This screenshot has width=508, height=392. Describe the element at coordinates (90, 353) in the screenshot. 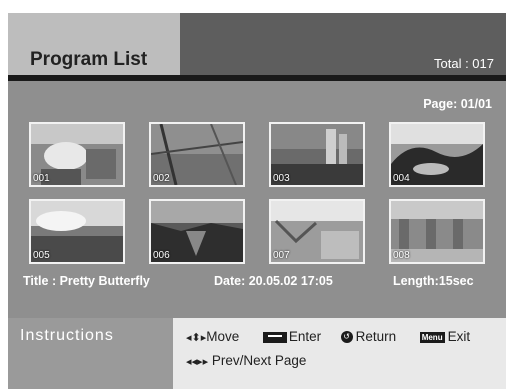

I see `instructions-label-box: Instructions` at that location.